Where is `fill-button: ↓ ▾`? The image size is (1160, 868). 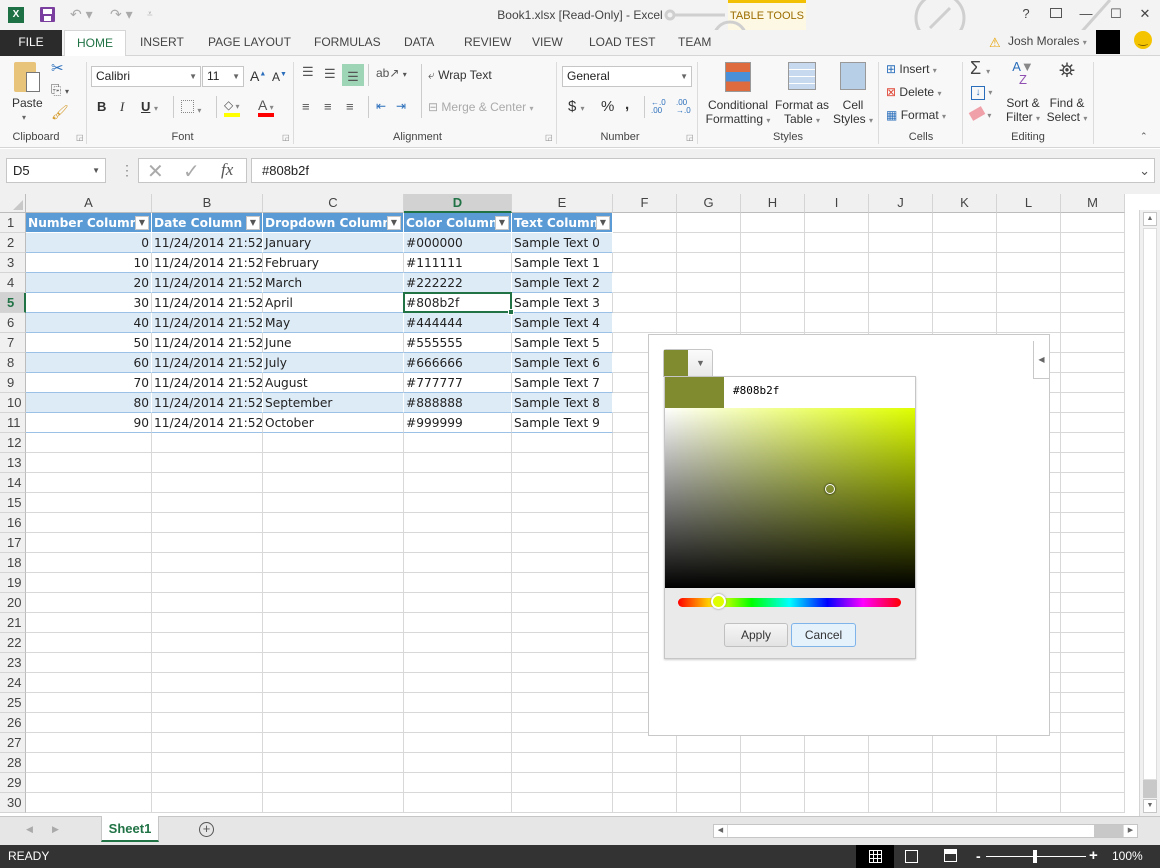 fill-button: ↓ ▾ is located at coordinates (981, 92).